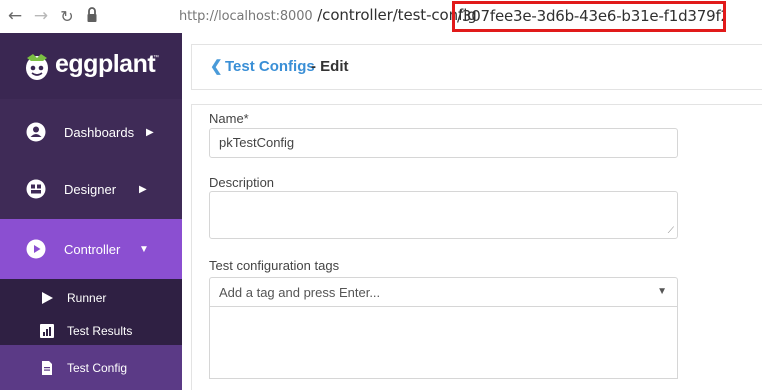  What do you see at coordinates (100, 330) in the screenshot?
I see `sidebar-subitem-label: Test Results` at bounding box center [100, 330].